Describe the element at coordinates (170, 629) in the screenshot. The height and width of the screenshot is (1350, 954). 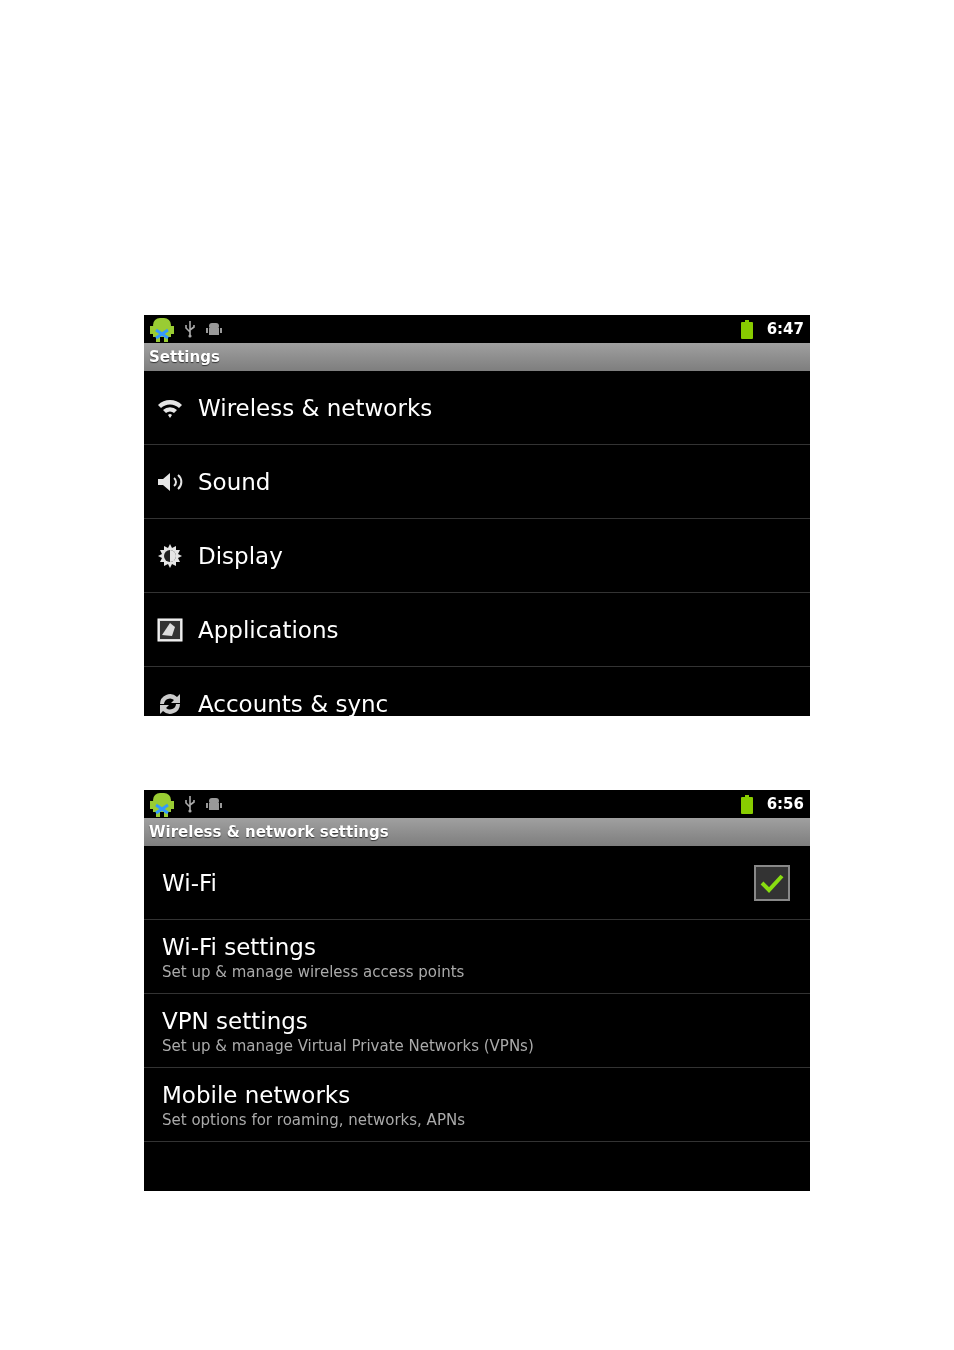
I see `applications-icon` at that location.